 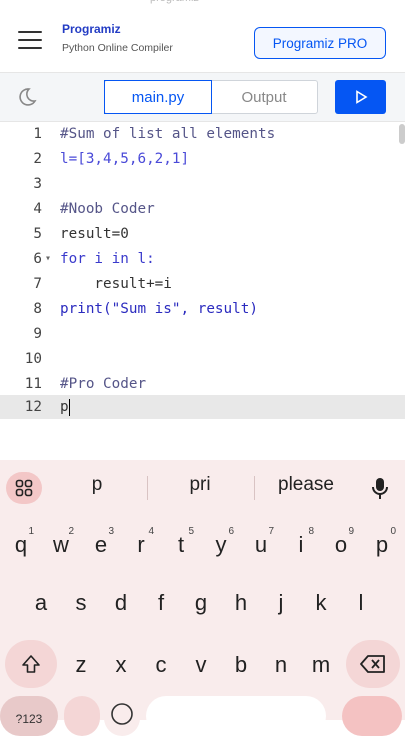 I want to click on code-text: print("Sum is", result), so click(x=159, y=309).